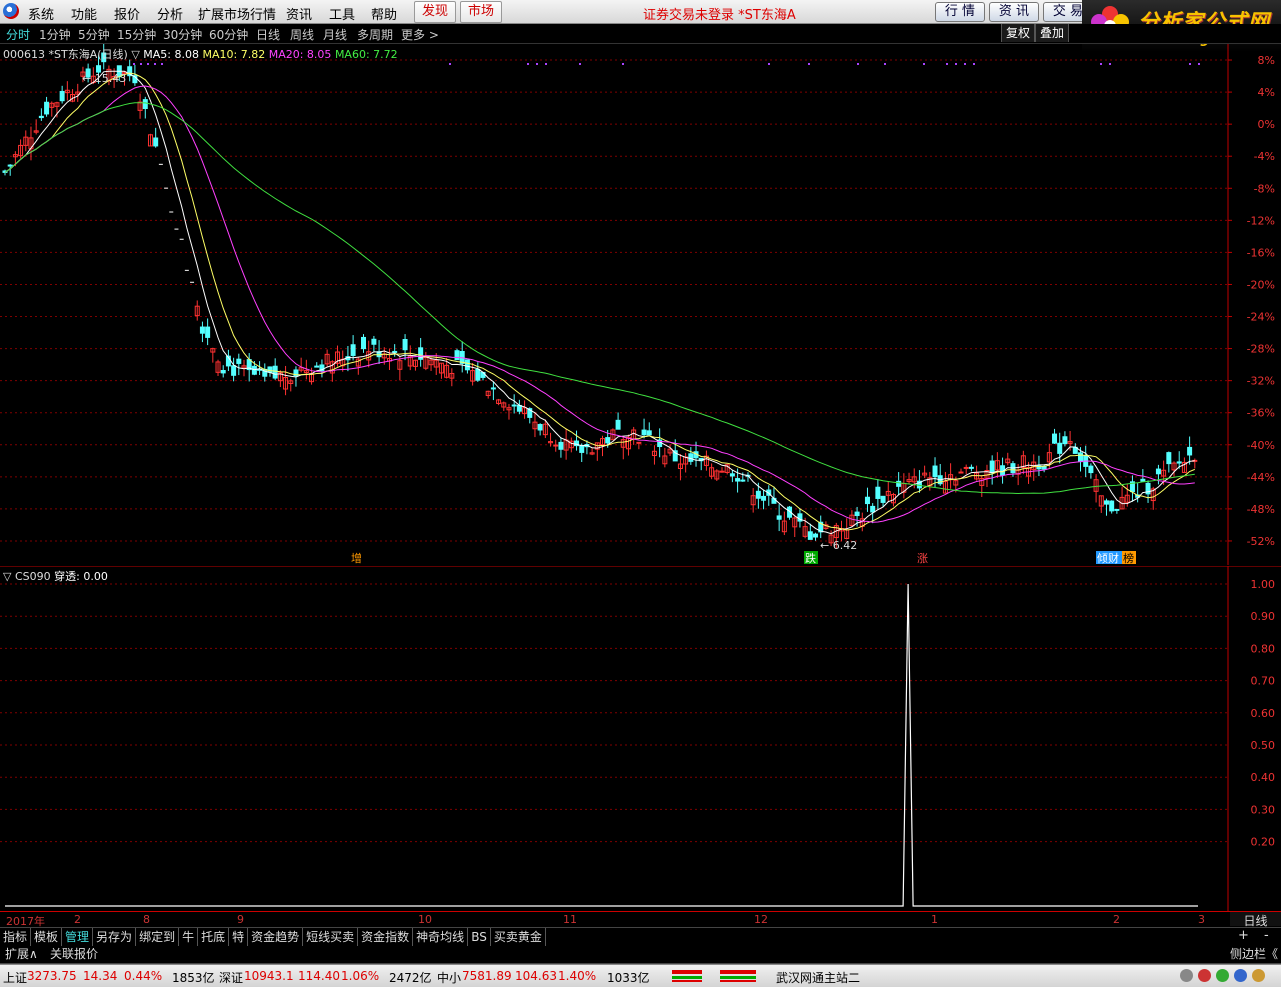 The width and height of the screenshot is (1281, 987). Describe the element at coordinates (360, 976) in the screenshot. I see `sz-percent: 1.06%` at that location.